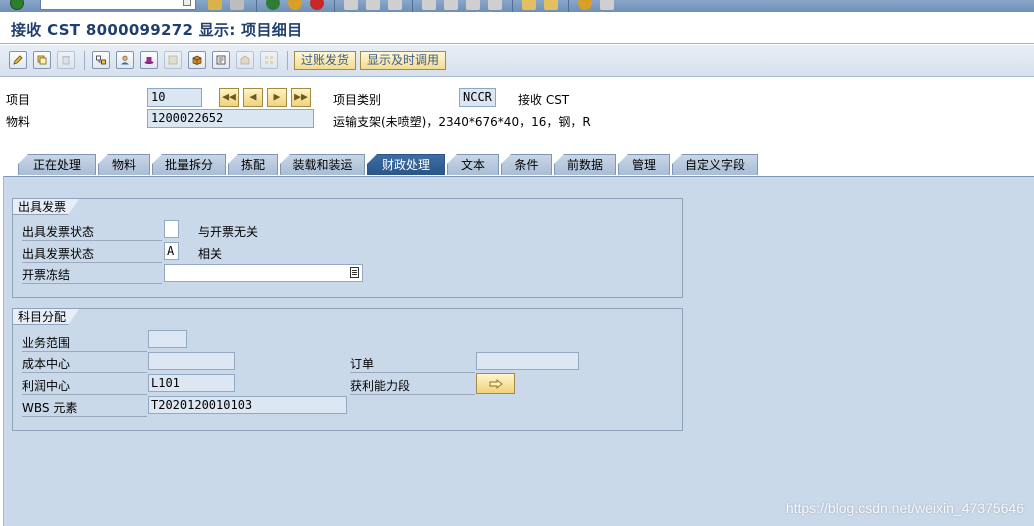 The image size is (1034, 526). I want to click on delete-trash-icon, so click(66, 60).